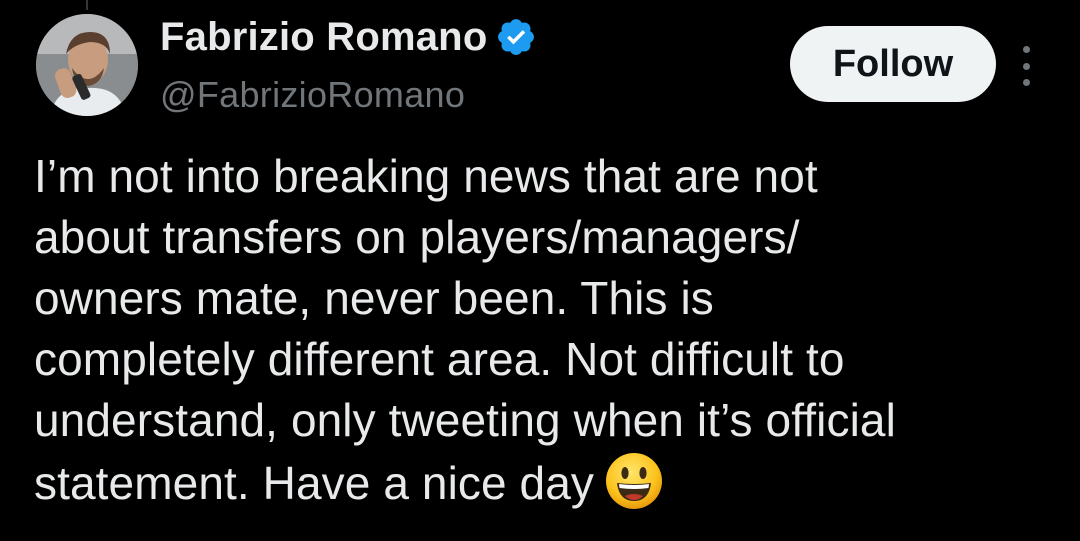 The width and height of the screenshot is (1080, 541). What do you see at coordinates (893, 64) in the screenshot?
I see `follow-button: Follow` at bounding box center [893, 64].